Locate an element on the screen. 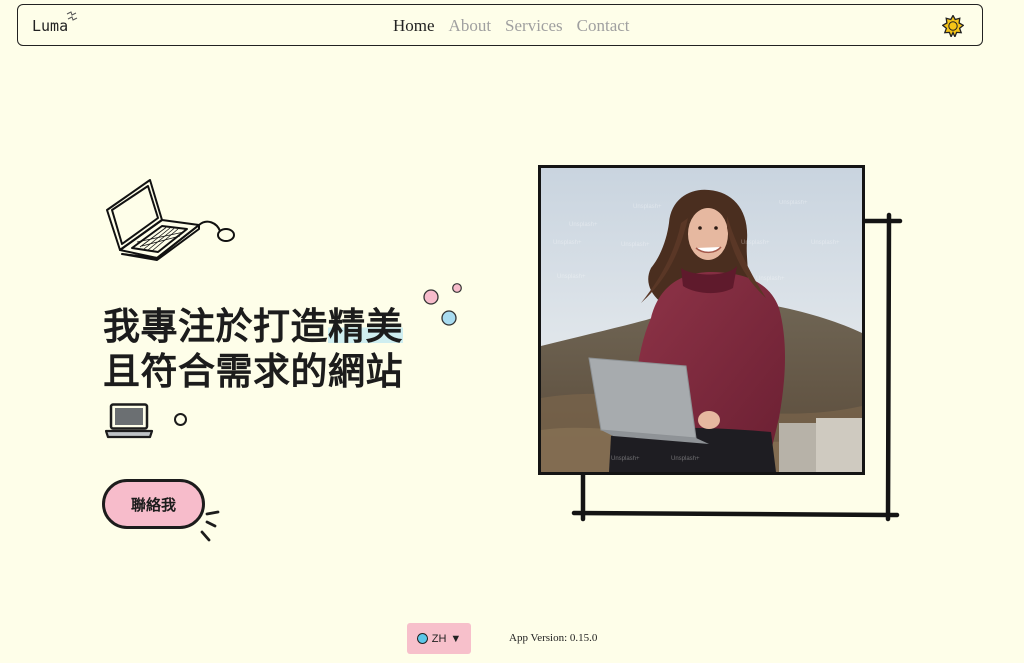  chevron-down-icon: ▼ is located at coordinates (456, 638).